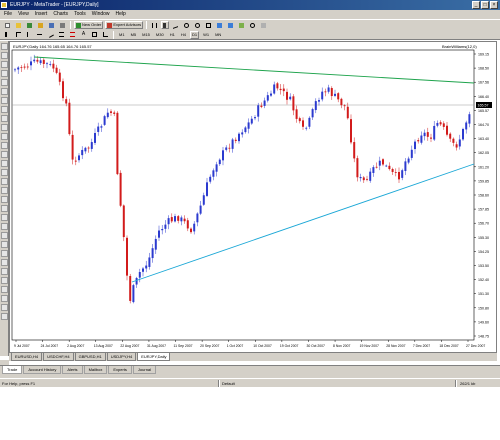  What do you see at coordinates (183, 34) in the screenshot?
I see `timeframe-h4: H4` at bounding box center [183, 34].